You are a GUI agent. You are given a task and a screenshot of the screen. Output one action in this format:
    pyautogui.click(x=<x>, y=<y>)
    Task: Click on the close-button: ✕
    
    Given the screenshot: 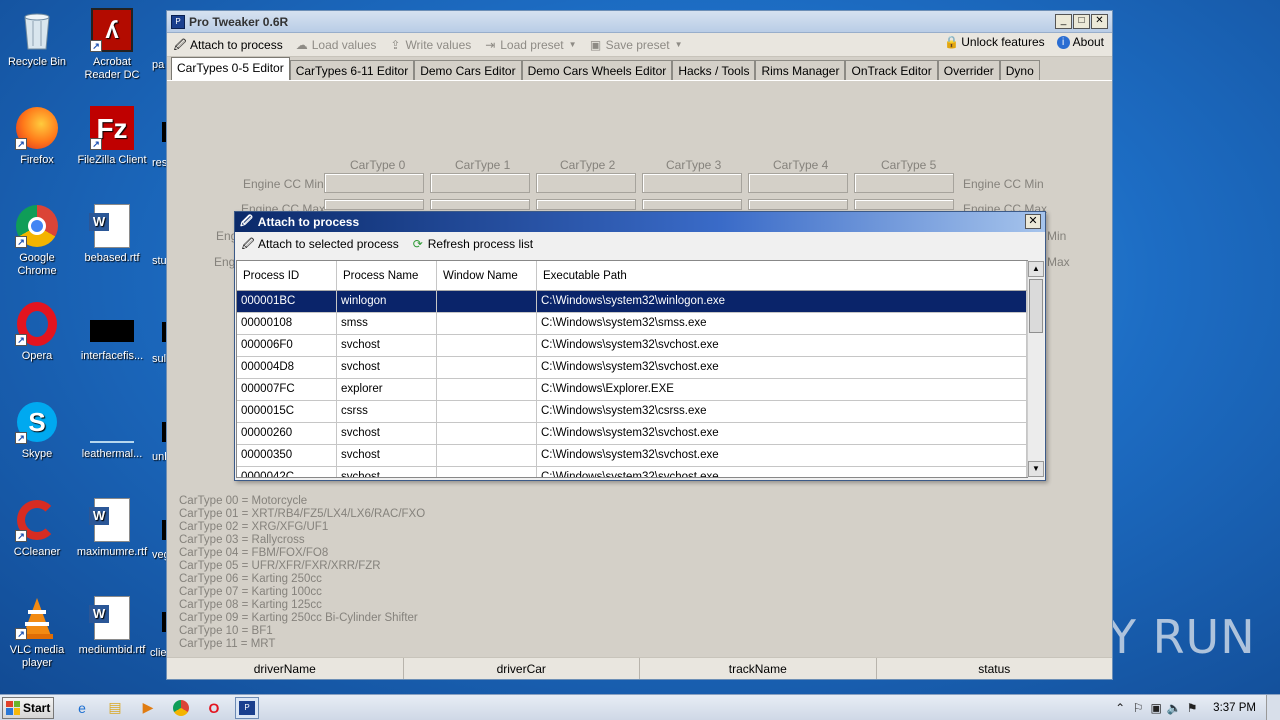 What is the action you would take?
    pyautogui.click(x=1099, y=21)
    